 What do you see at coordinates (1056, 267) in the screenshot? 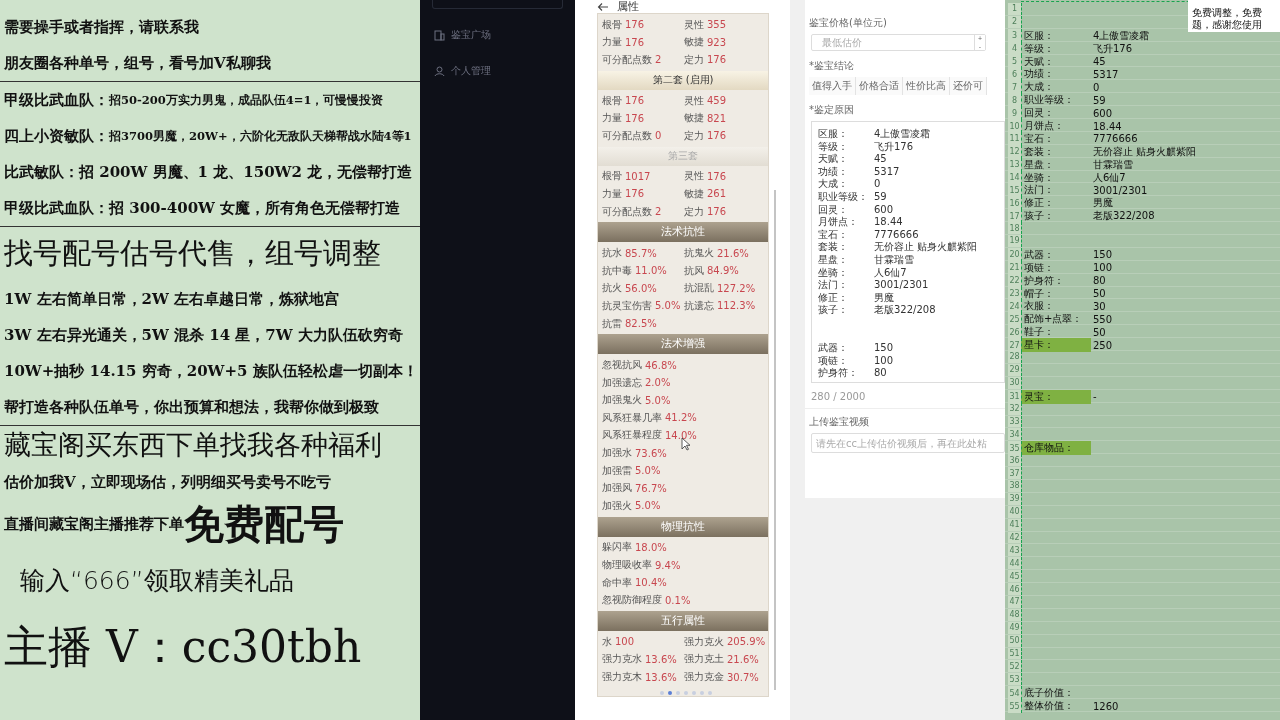
I see `sheet-cell: 项链：` at bounding box center [1056, 267].